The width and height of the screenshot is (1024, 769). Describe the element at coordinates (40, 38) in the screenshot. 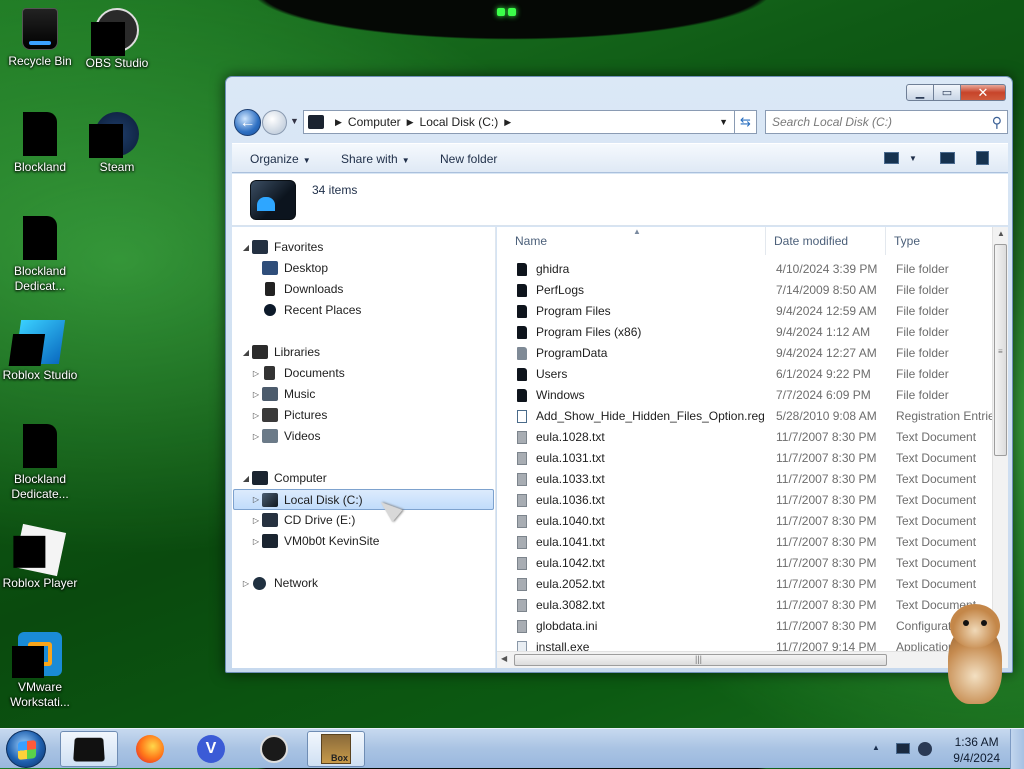

I see `desktop-icon-recycle-bin: Recycle Bin` at that location.